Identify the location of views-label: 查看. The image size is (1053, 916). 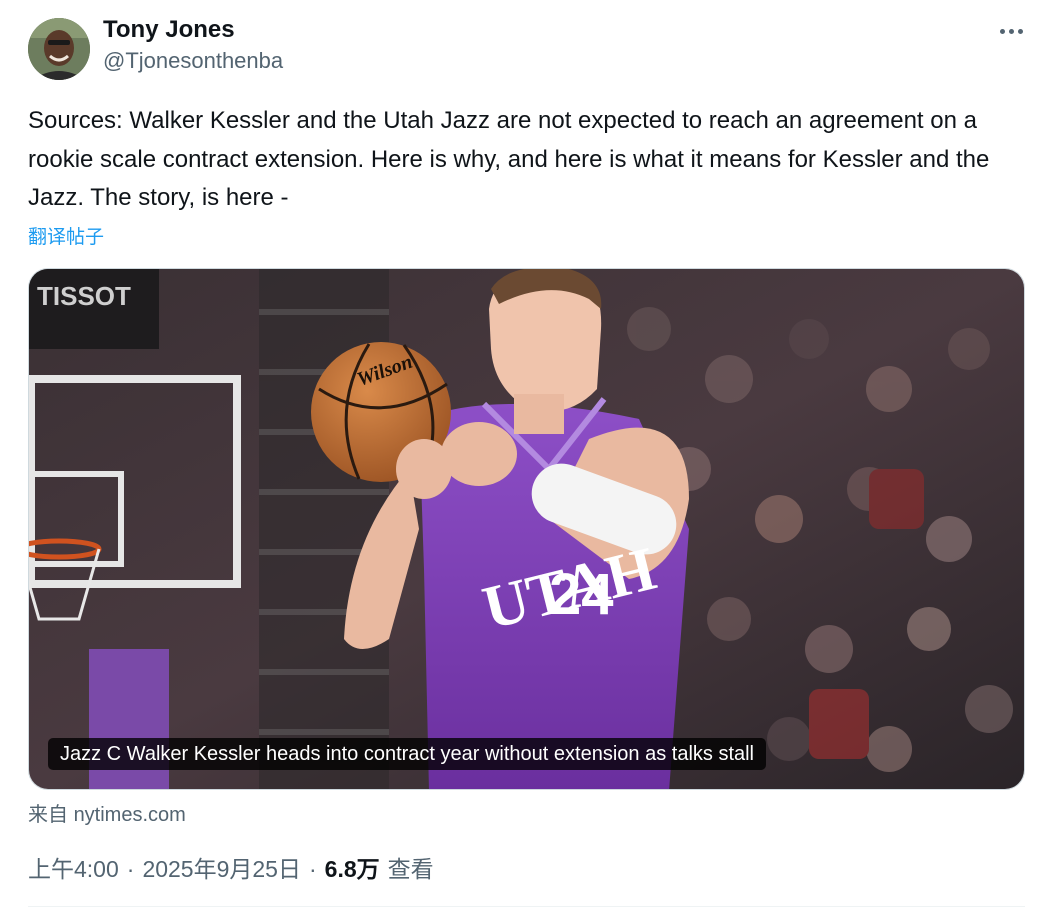
(410, 869).